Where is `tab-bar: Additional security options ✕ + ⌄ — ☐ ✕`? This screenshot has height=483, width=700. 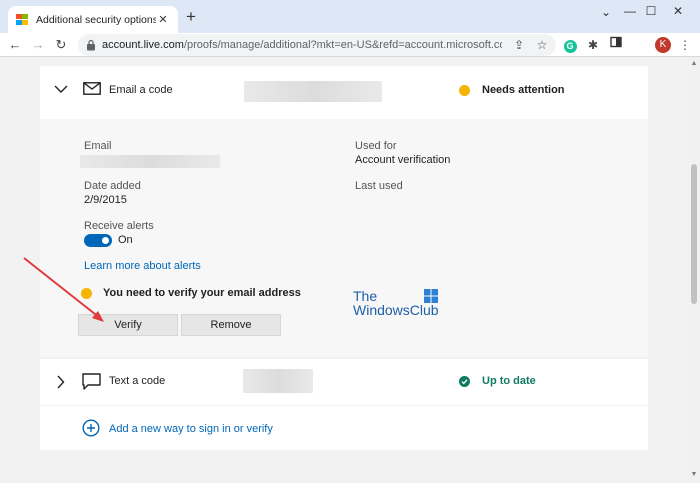 tab-bar: Additional security options ✕ + ⌄ — ☐ ✕ is located at coordinates (350, 16).